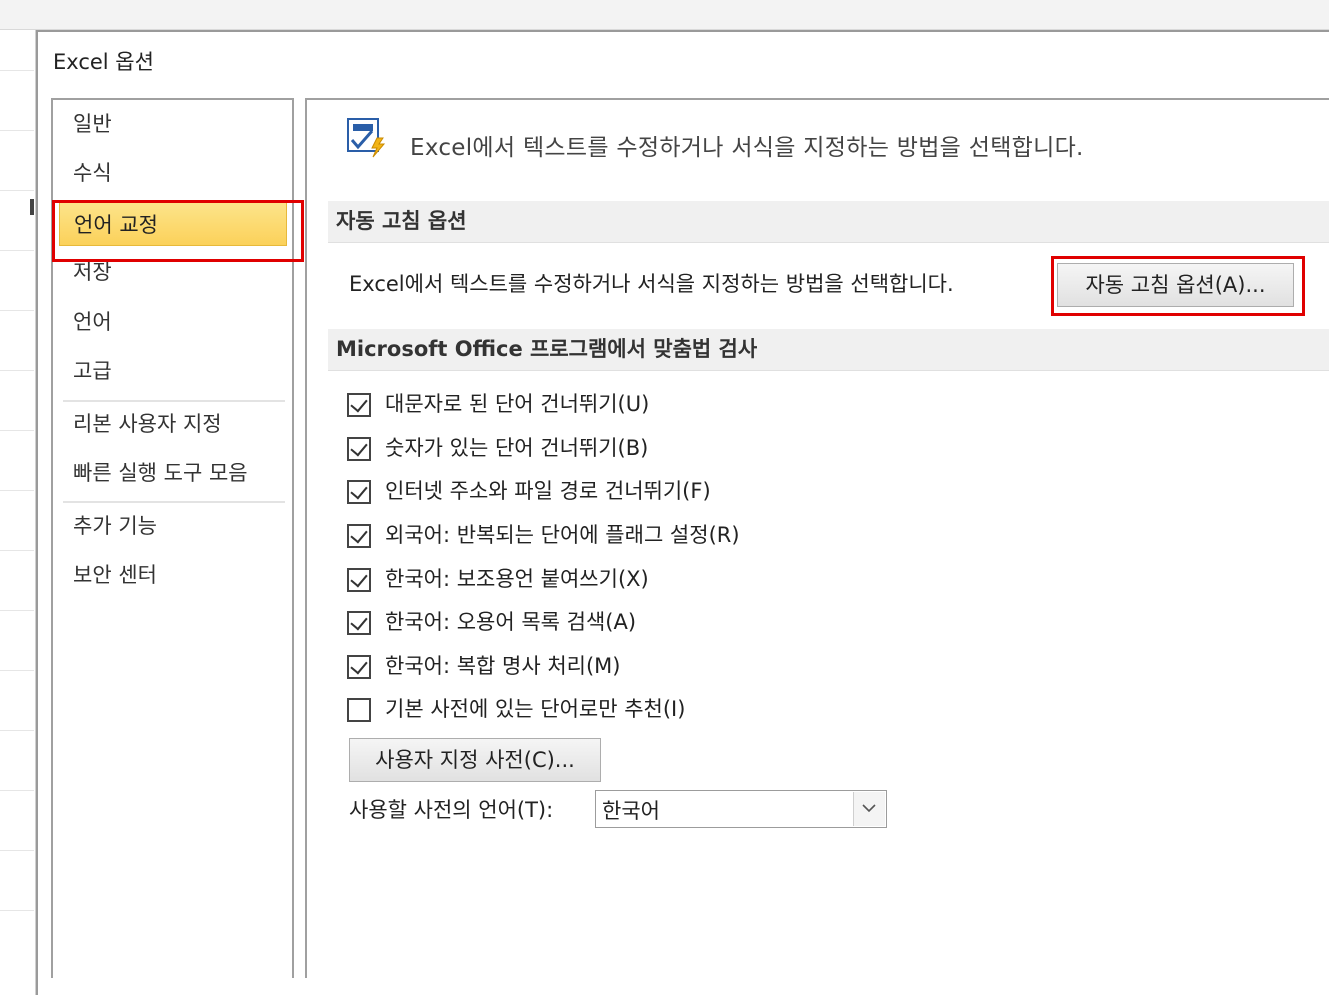  Describe the element at coordinates (173, 424) in the screenshot. I see `nav-item-customize-ribbon: 리본 사용자 지정` at that location.